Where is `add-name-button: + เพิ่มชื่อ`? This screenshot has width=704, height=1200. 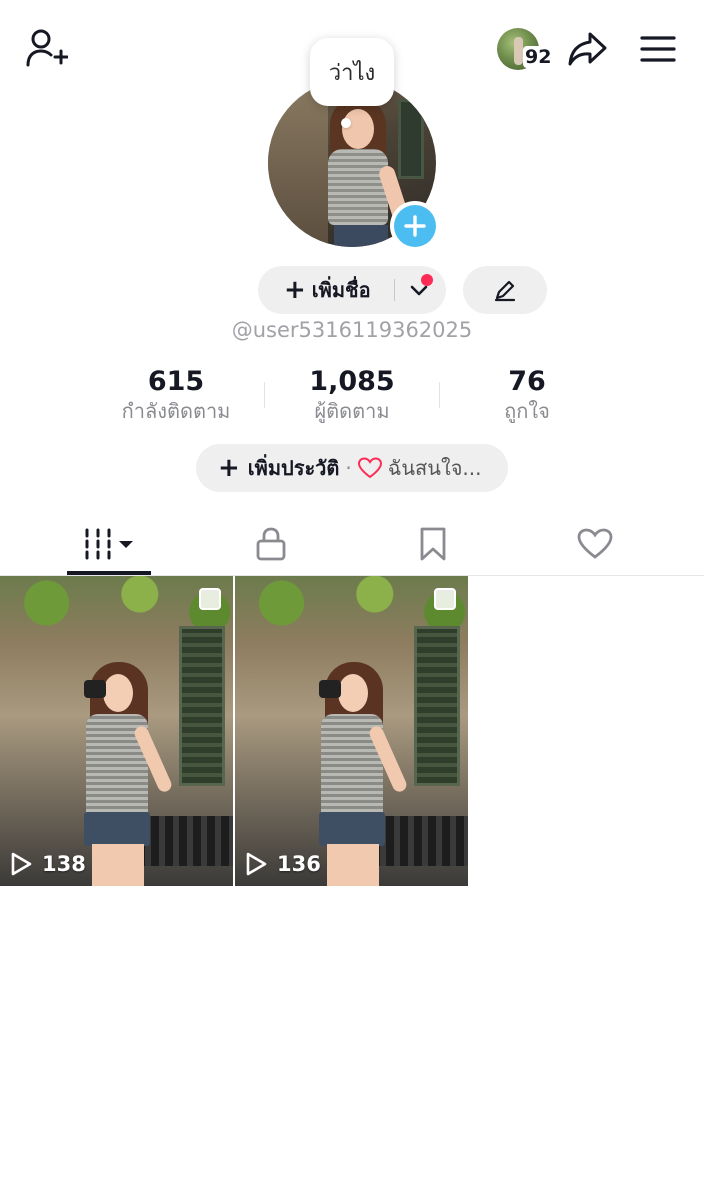 add-name-button: + เพิ่มชื่อ is located at coordinates (352, 290).